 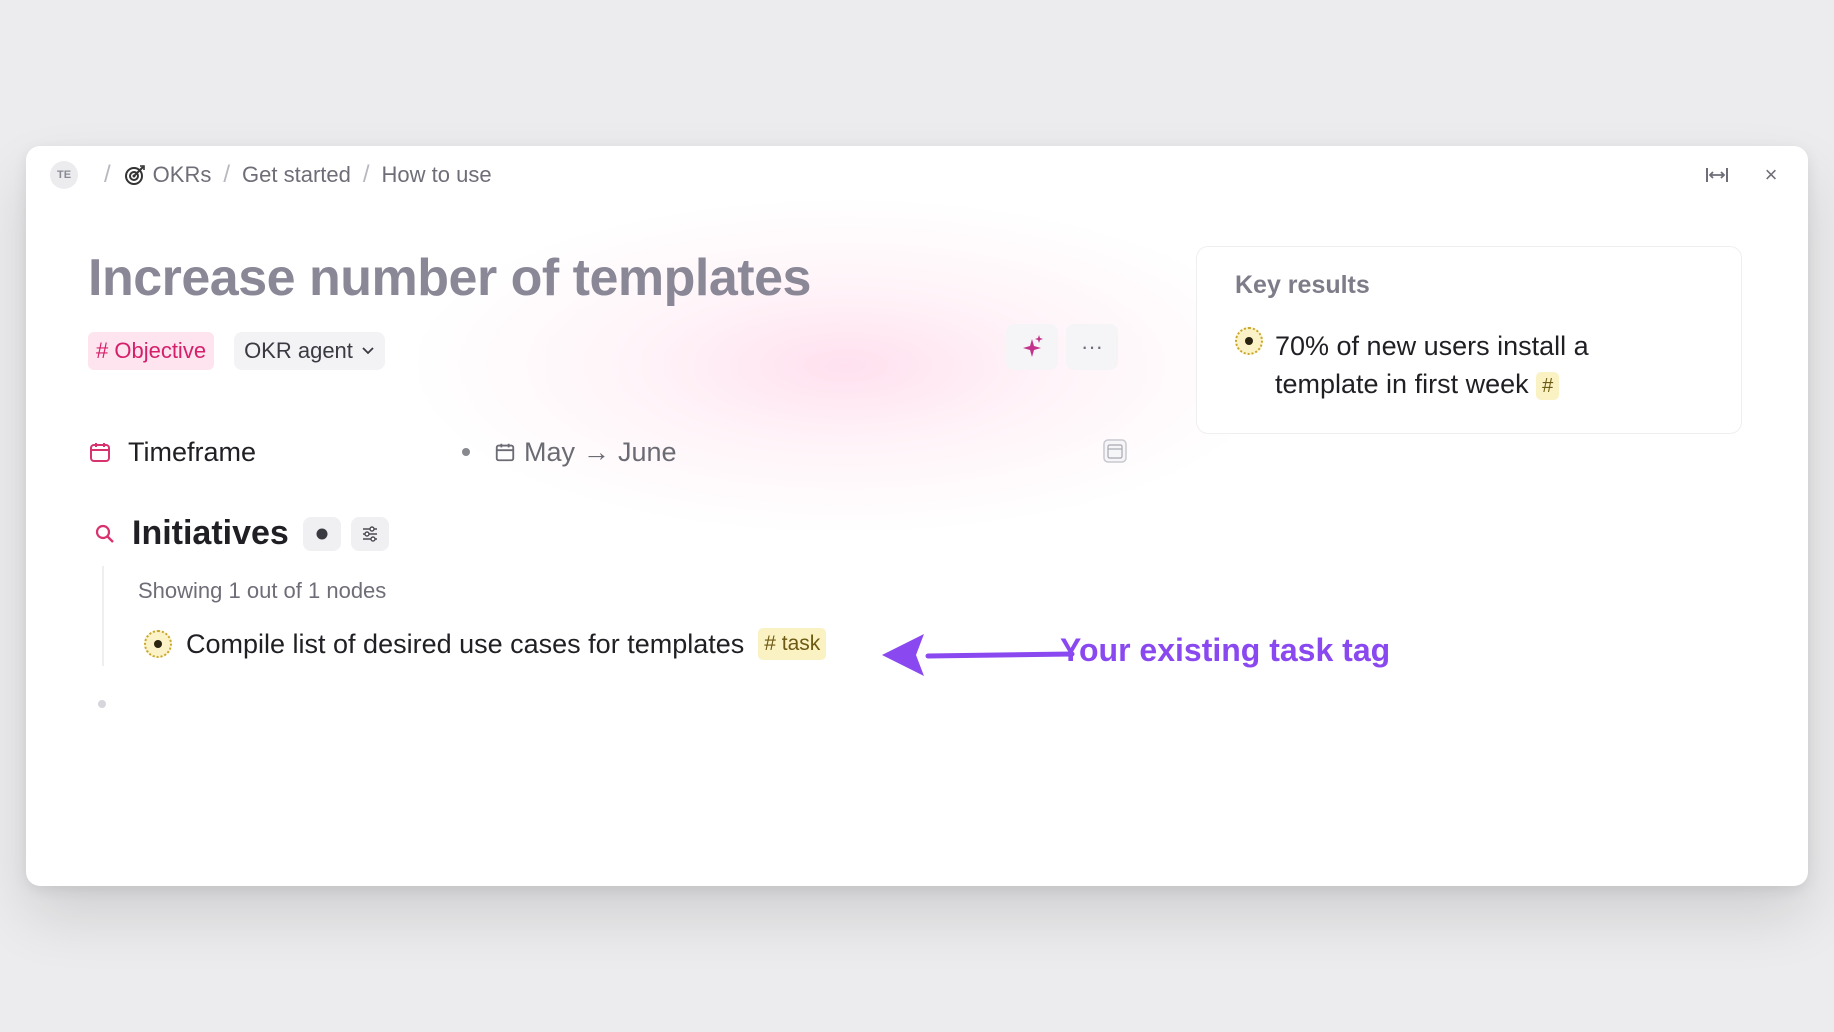 I want to click on tag-row: # Objective OKR agent, so click(x=236, y=351).